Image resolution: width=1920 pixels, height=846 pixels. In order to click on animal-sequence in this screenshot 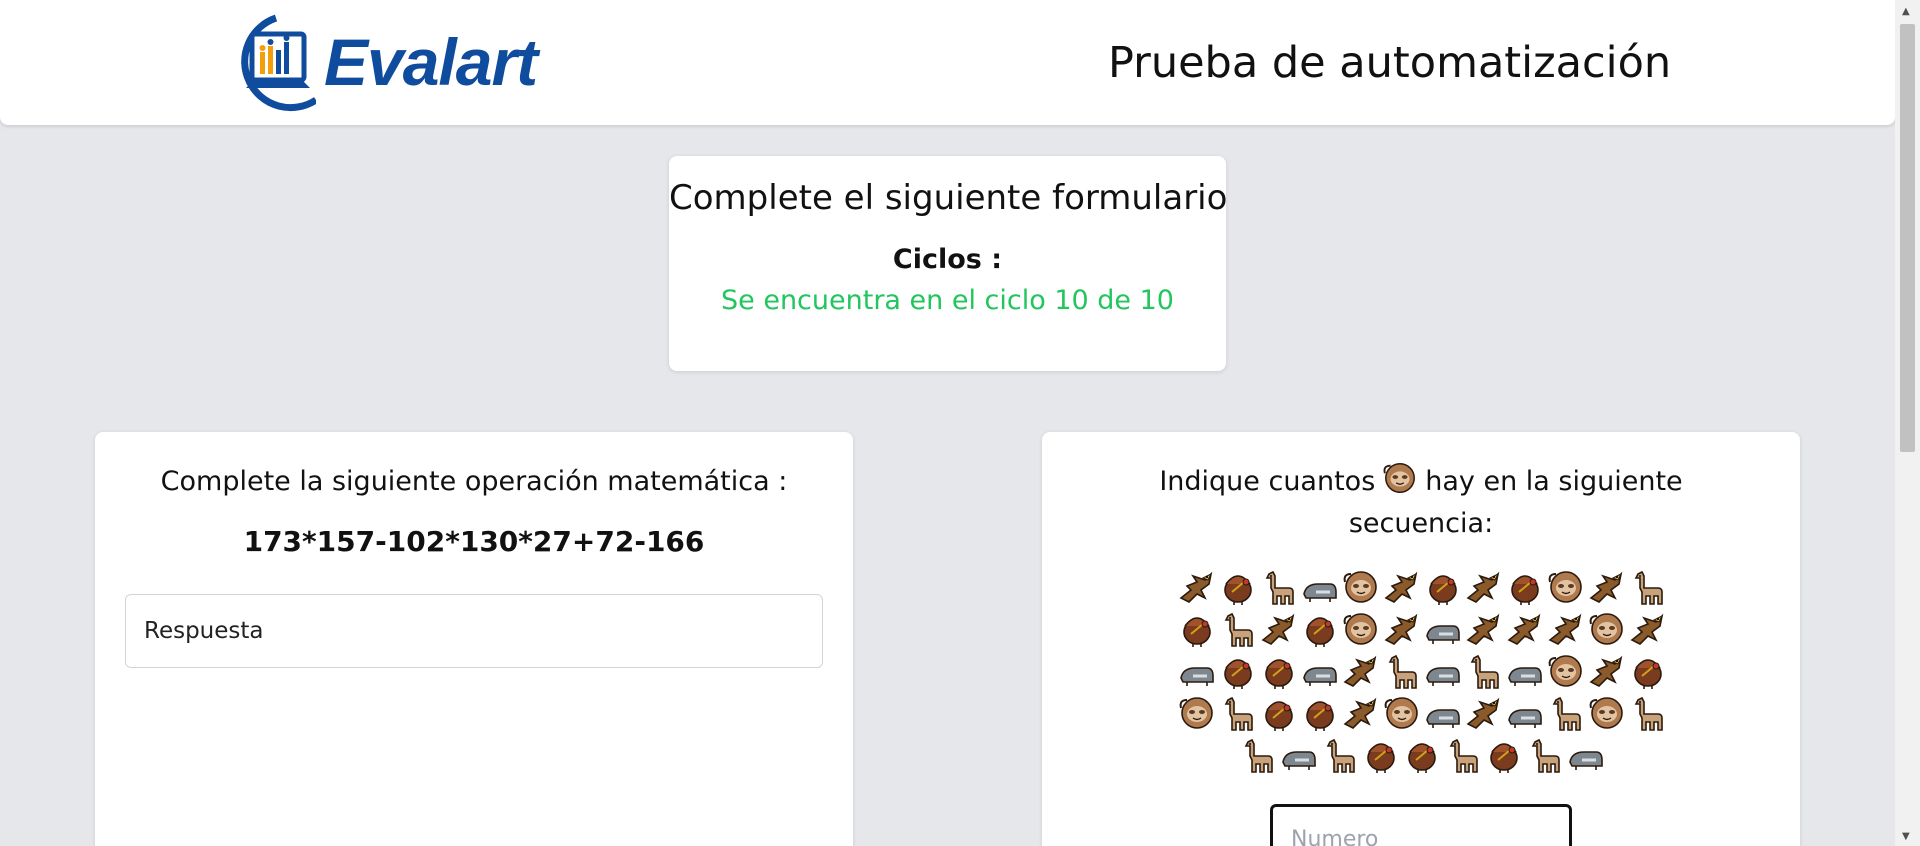, I will do `click(1422, 671)`.